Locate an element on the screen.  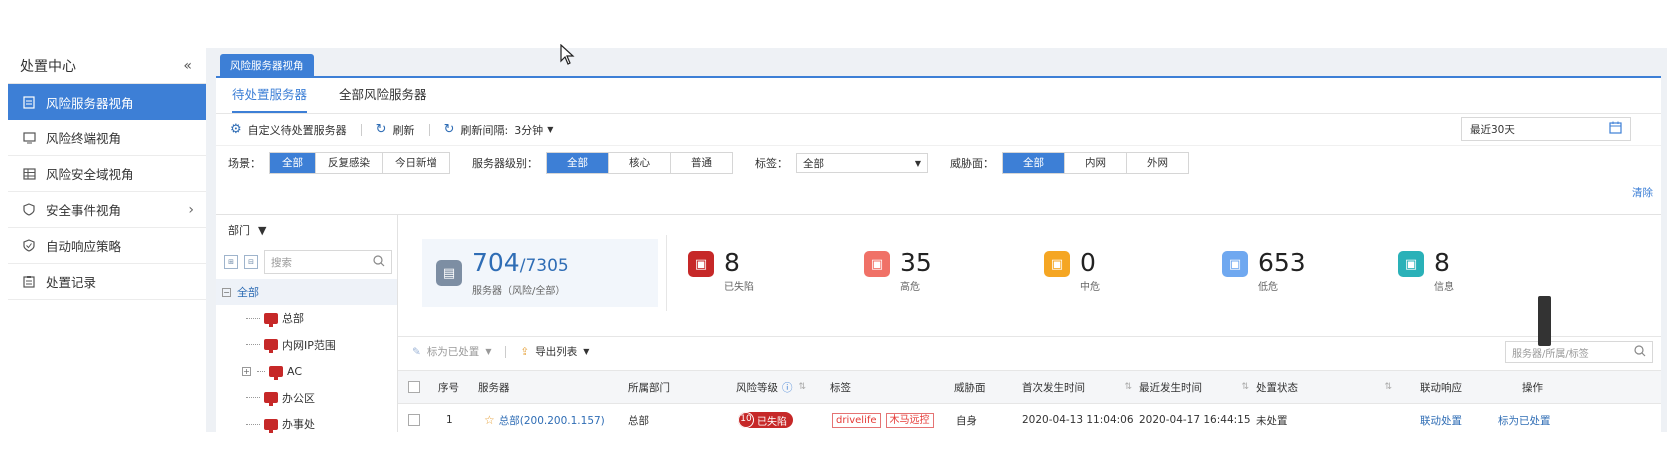
threat-option-intranet: 内网 is located at coordinates (1096, 163).